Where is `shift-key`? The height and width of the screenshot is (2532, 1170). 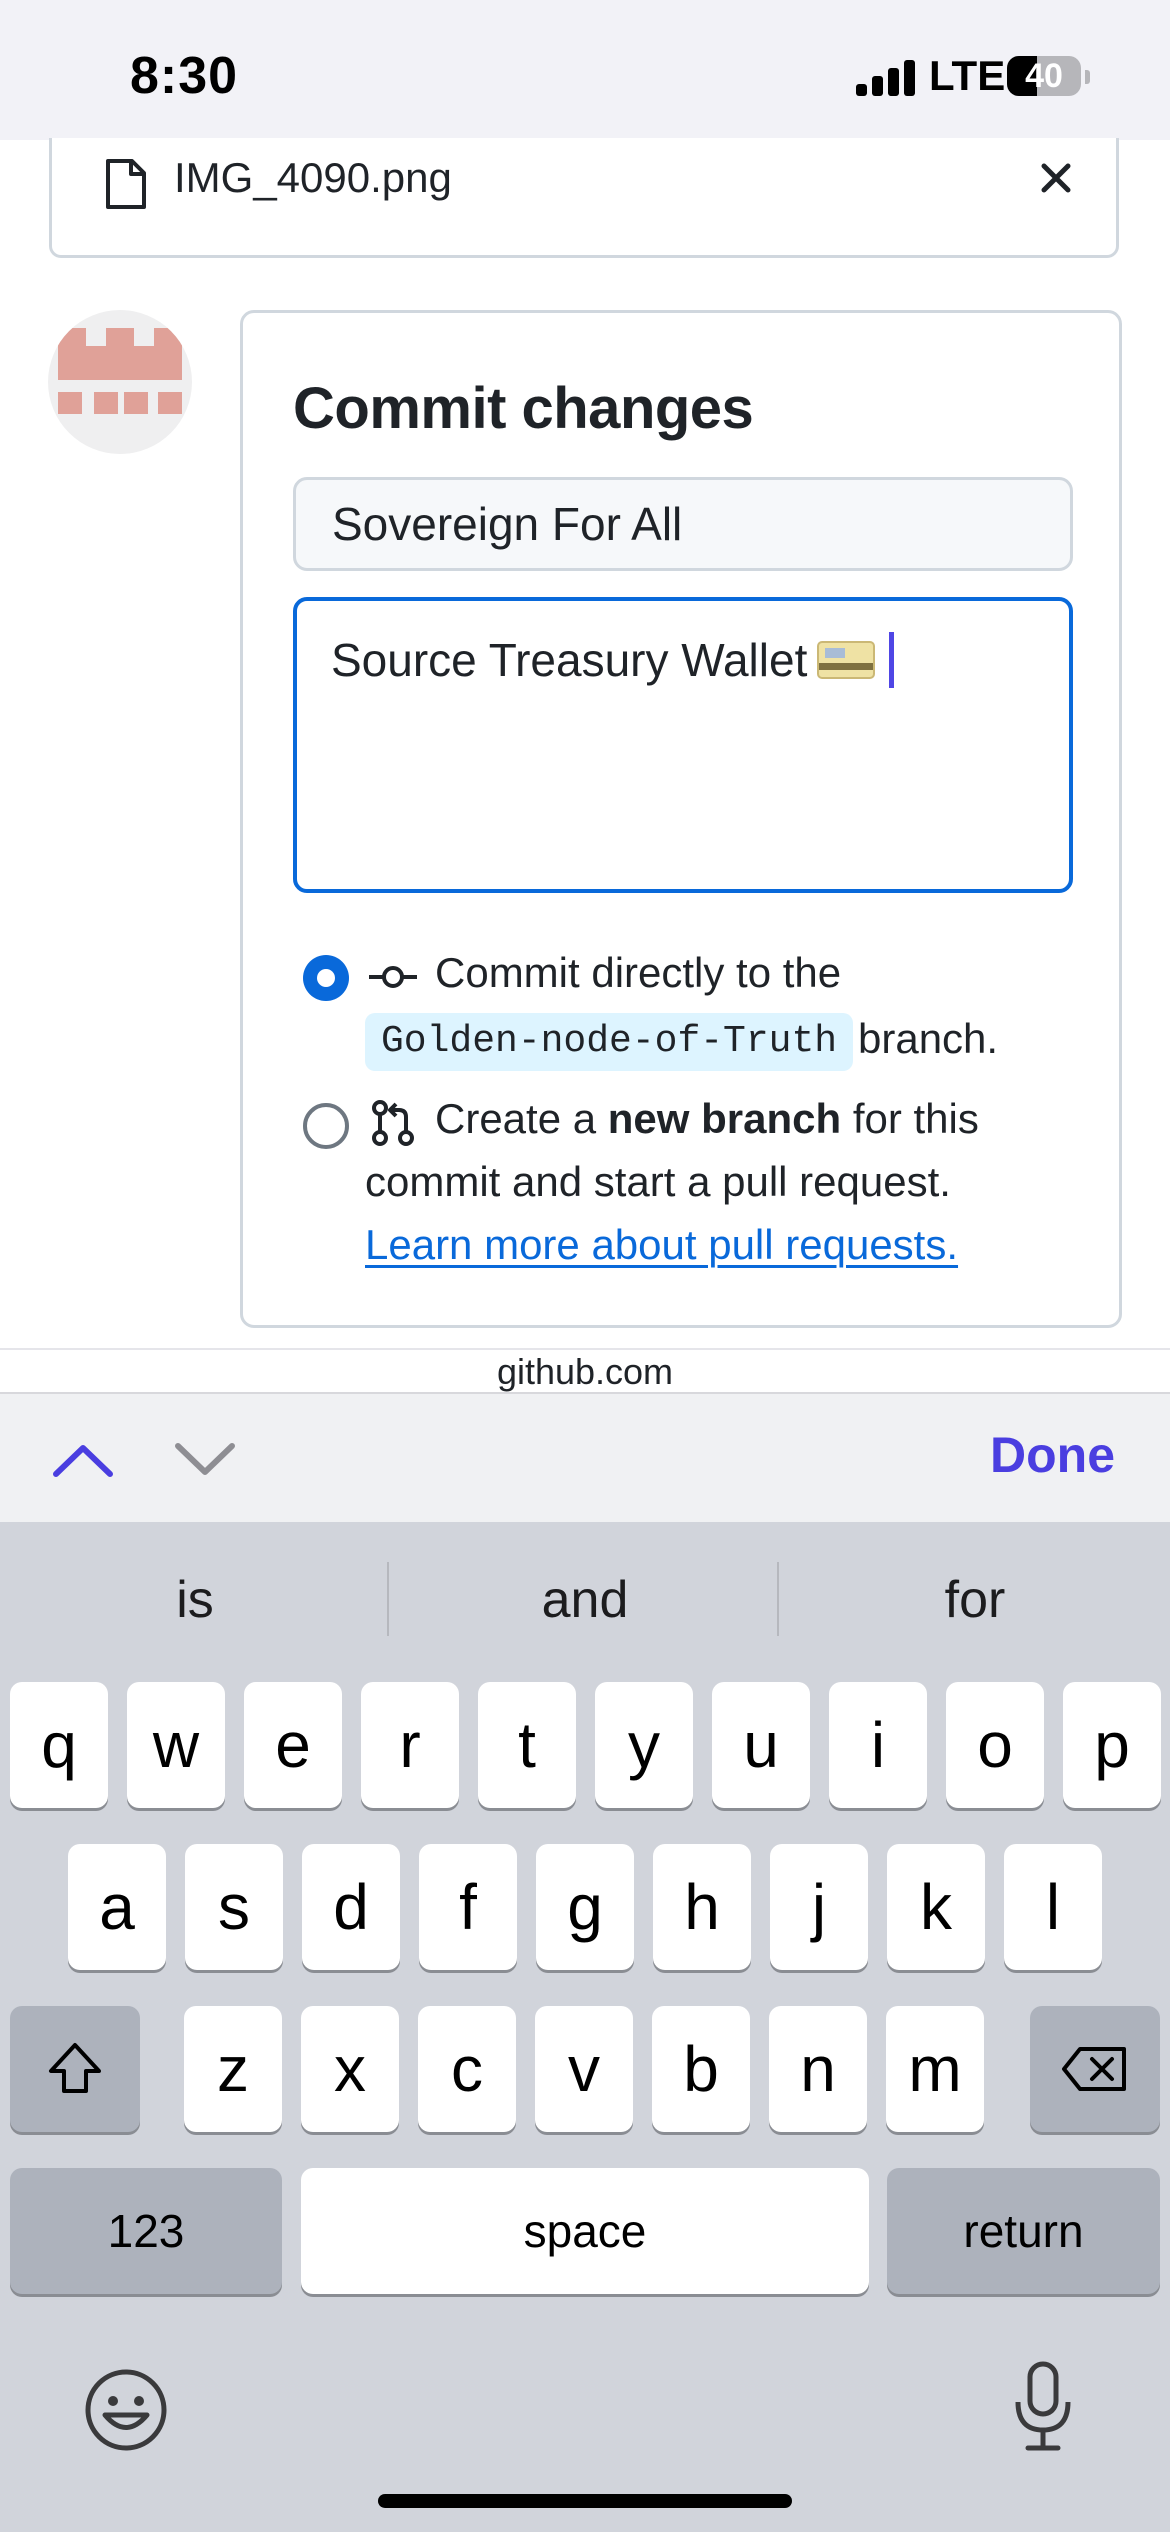 shift-key is located at coordinates (75, 2069).